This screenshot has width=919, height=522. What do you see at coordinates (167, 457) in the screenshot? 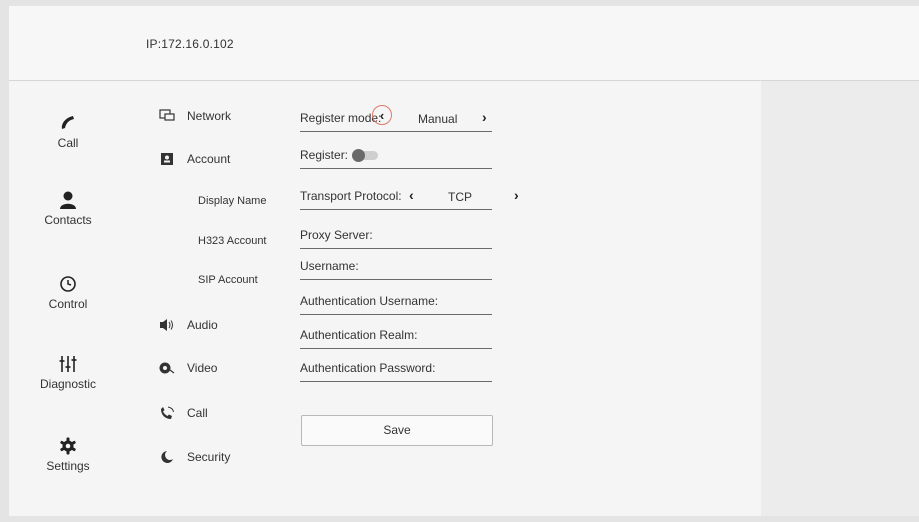
I see `shield-icon` at bounding box center [167, 457].